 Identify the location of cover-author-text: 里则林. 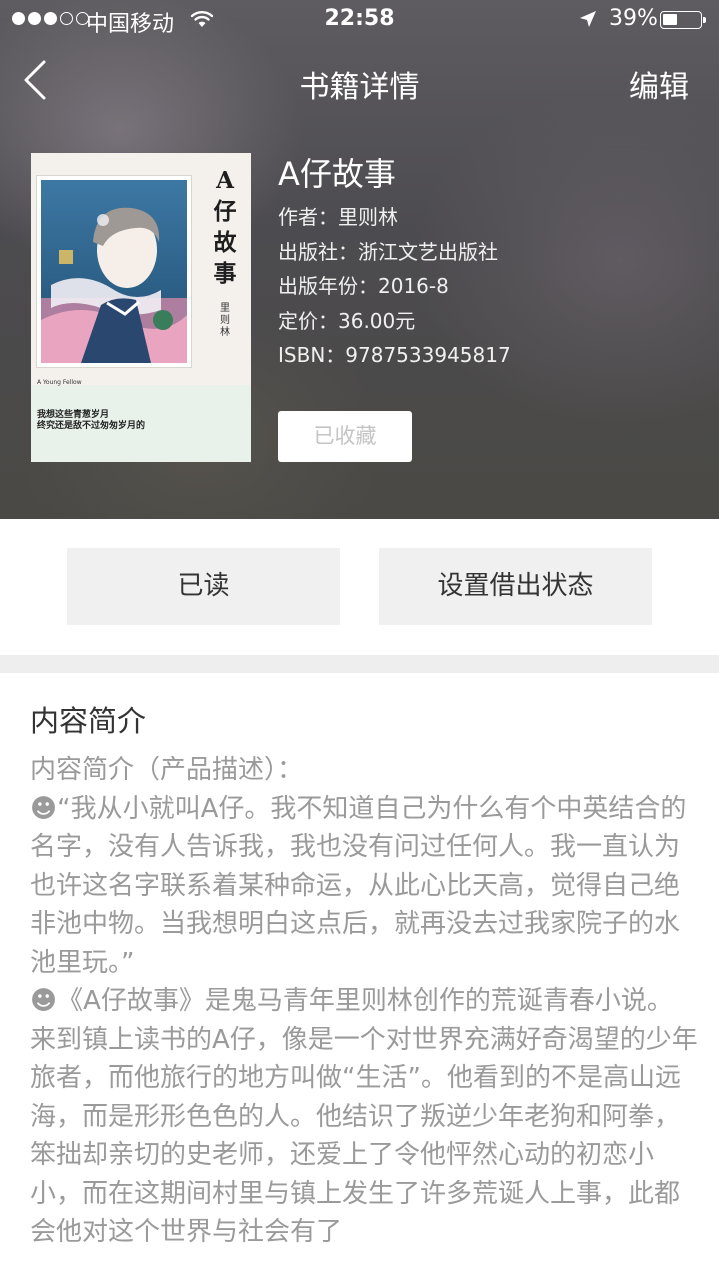
(225, 320).